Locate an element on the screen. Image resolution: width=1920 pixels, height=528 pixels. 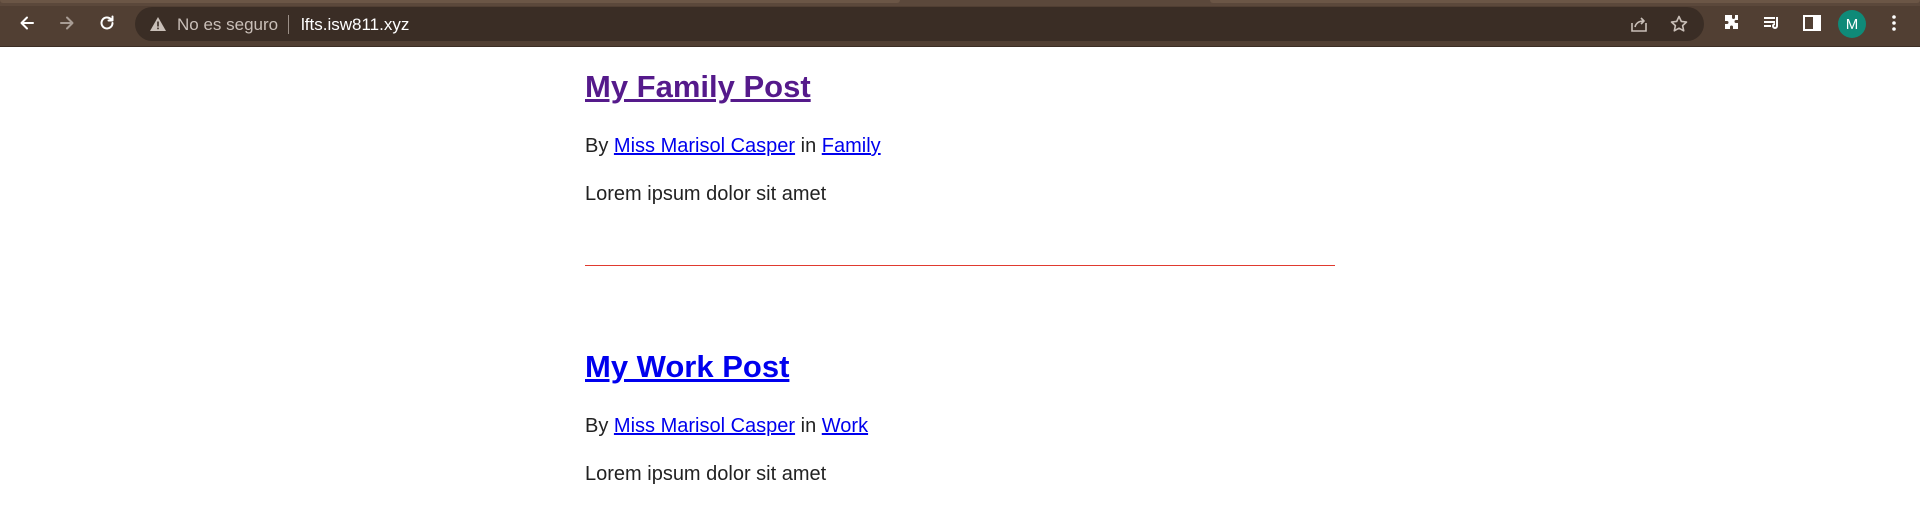
post-title-link: My Work Post is located at coordinates (687, 366).